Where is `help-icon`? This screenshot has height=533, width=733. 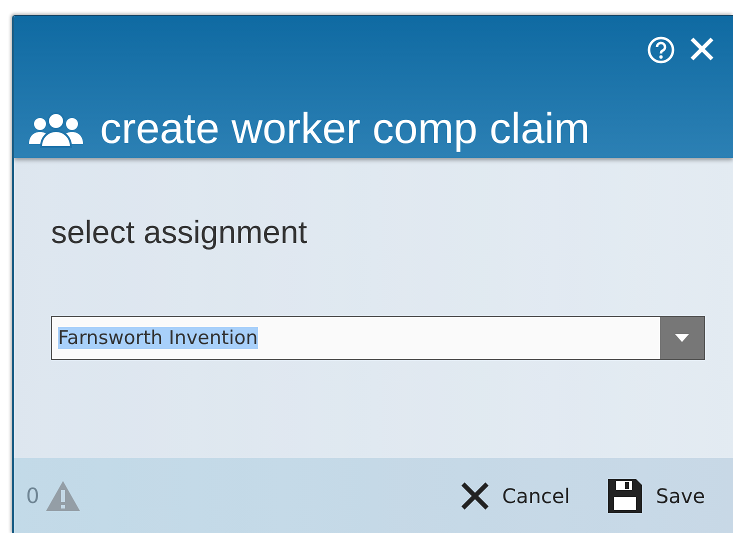
help-icon is located at coordinates (661, 50).